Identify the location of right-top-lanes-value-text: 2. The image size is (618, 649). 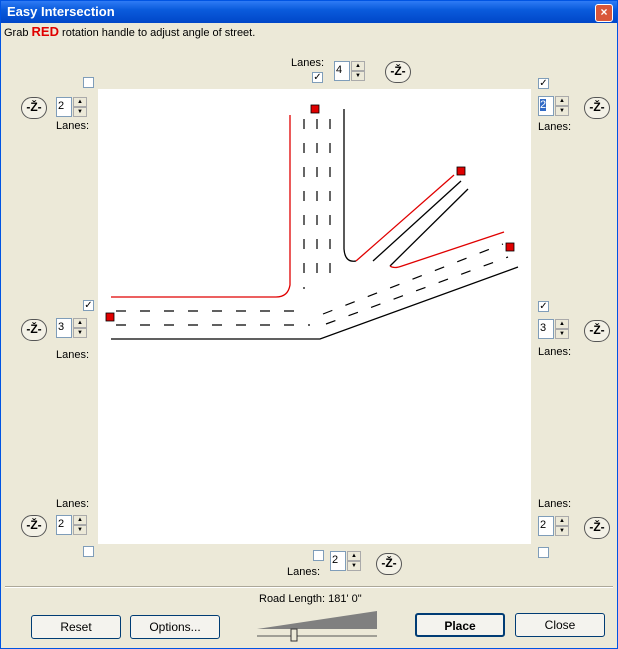
(543, 105).